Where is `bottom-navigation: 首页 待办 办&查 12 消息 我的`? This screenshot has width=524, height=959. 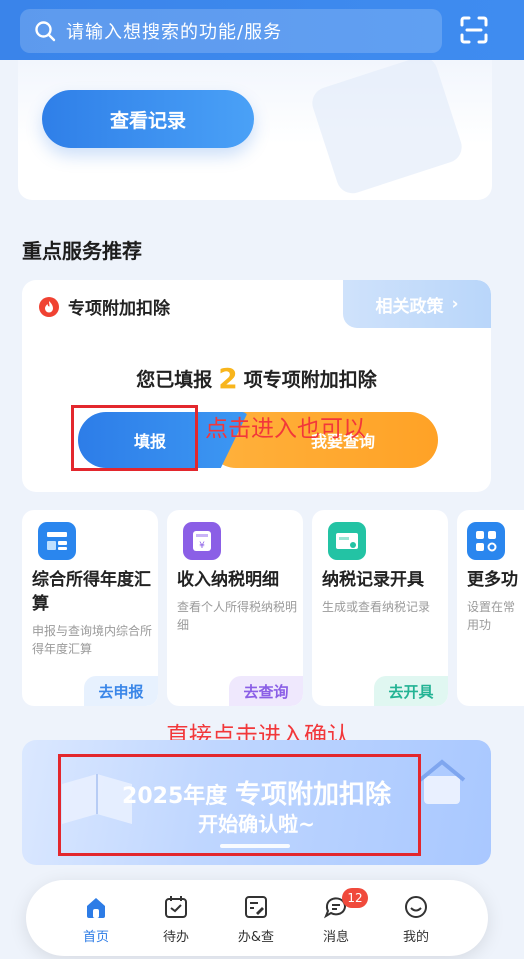 bottom-navigation: 首页 待办 办&查 12 消息 我的 is located at coordinates (257, 918).